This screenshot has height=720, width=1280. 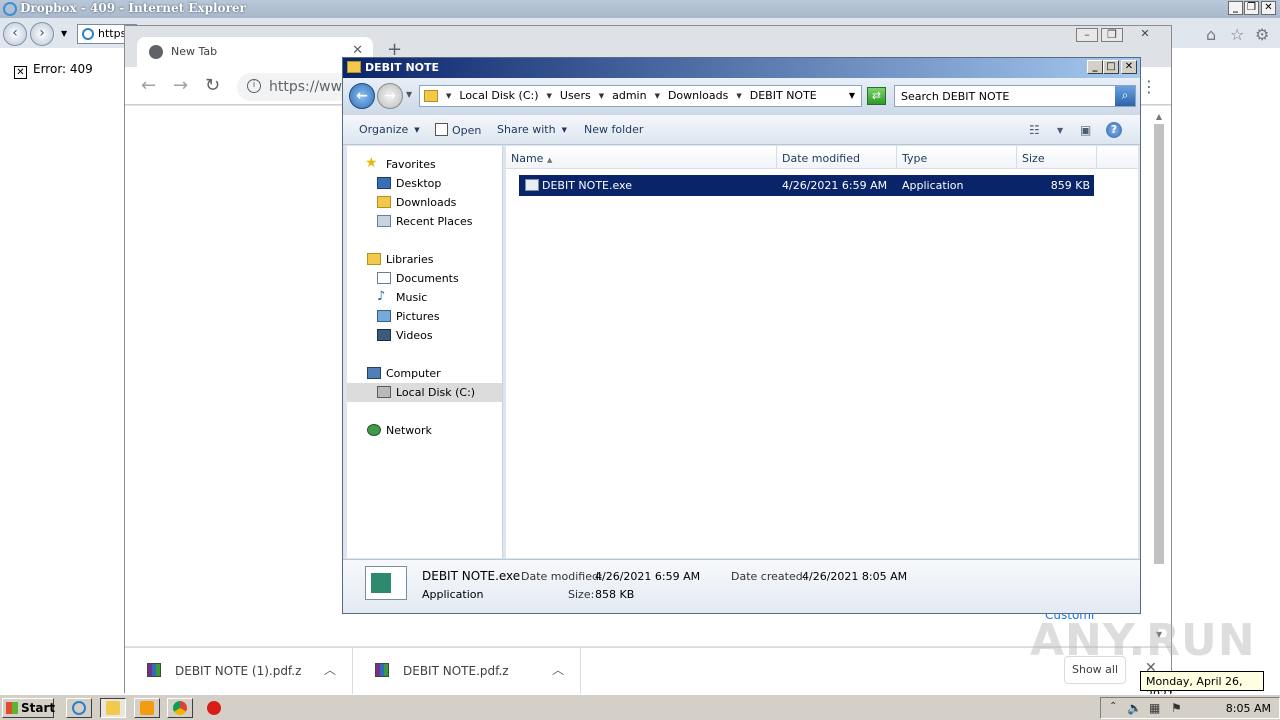 What do you see at coordinates (1262, 34) in the screenshot?
I see `ie-tools-icon: ⚙` at bounding box center [1262, 34].